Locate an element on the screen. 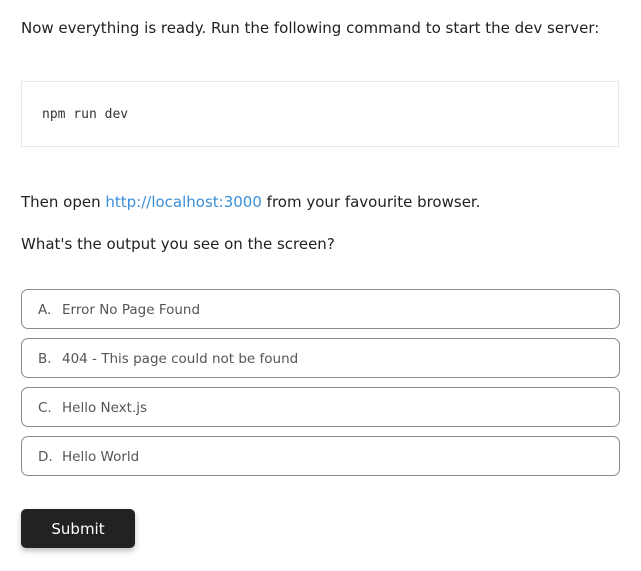  open-text-after: from your favourite browser. is located at coordinates (371, 202).